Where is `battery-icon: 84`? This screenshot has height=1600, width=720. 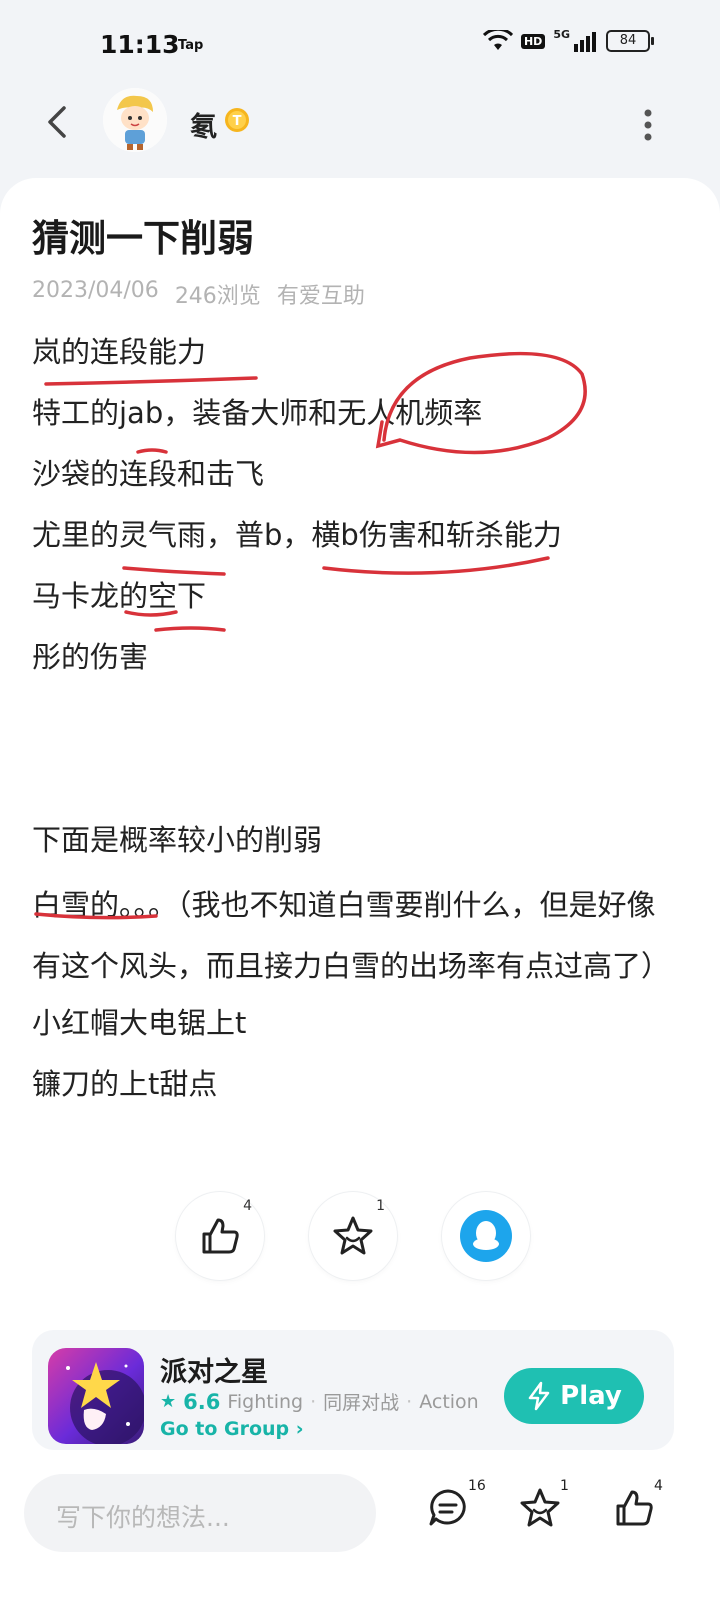
battery-icon: 84 is located at coordinates (630, 41).